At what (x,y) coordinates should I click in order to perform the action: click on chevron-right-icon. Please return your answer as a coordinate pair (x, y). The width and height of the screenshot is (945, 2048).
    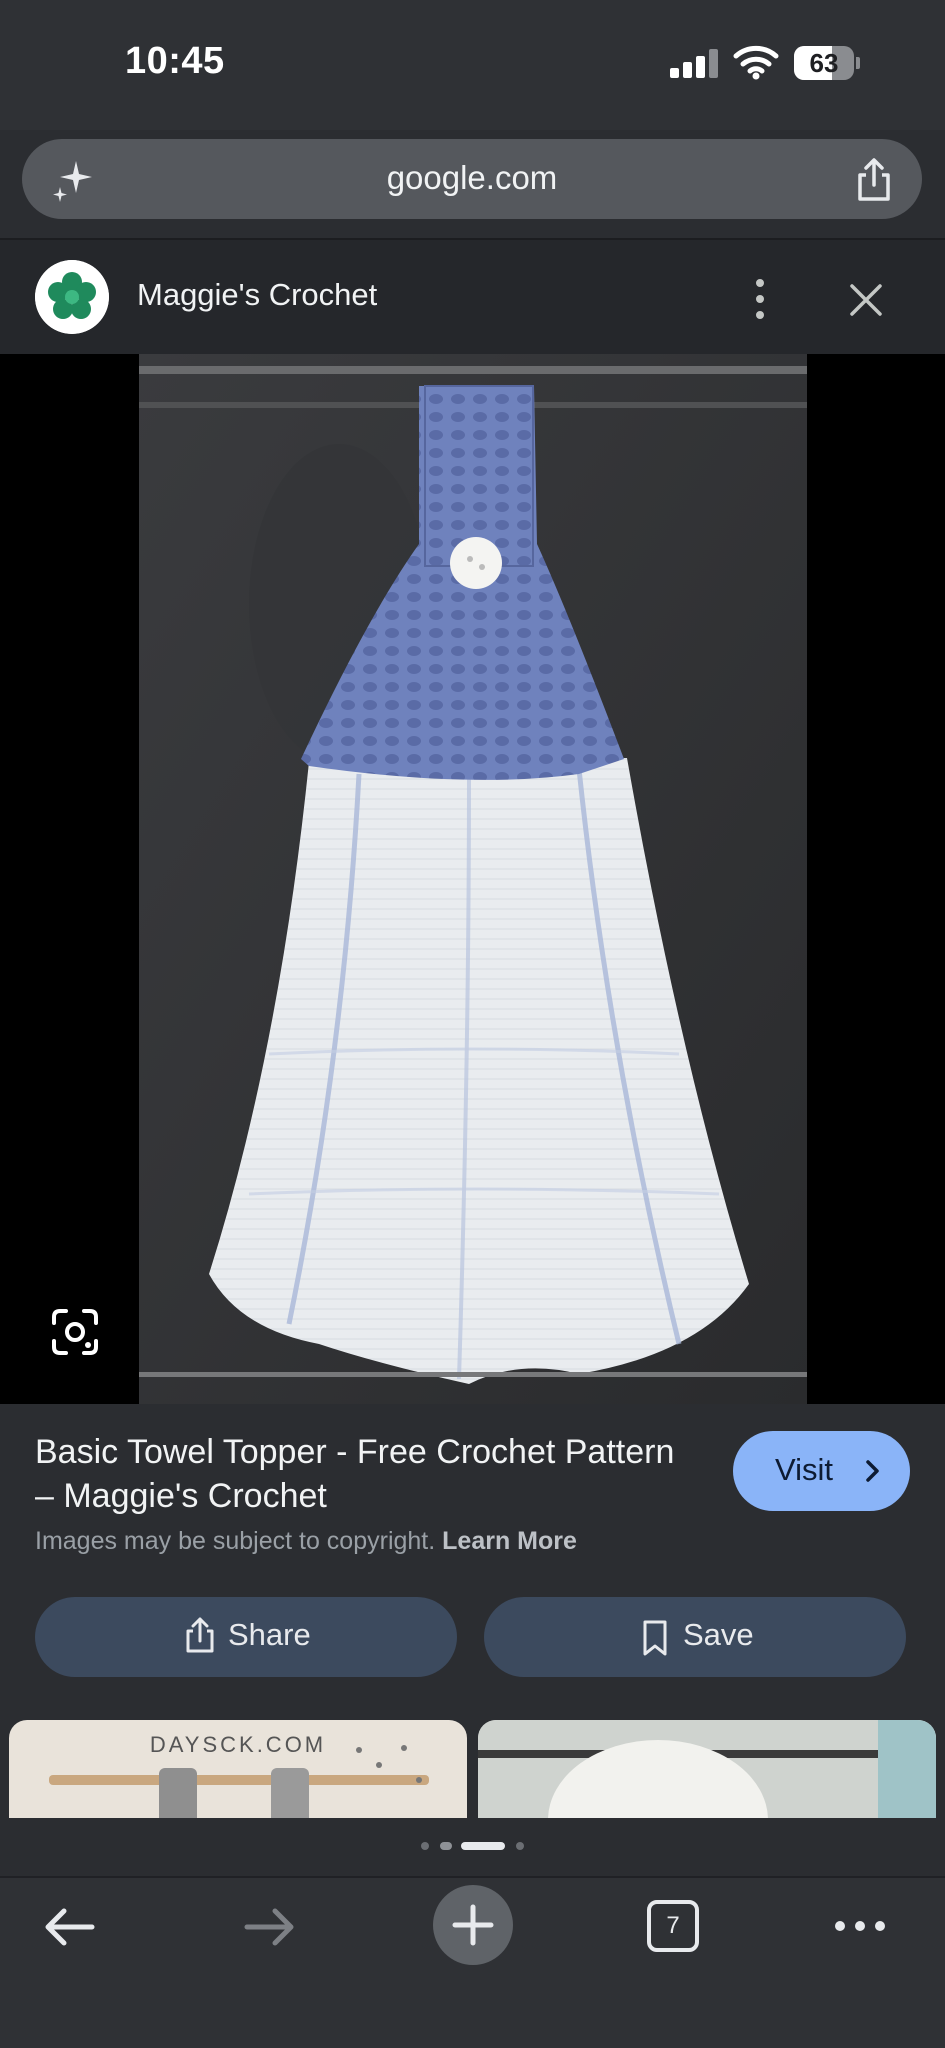
    Looking at the image, I should click on (872, 1471).